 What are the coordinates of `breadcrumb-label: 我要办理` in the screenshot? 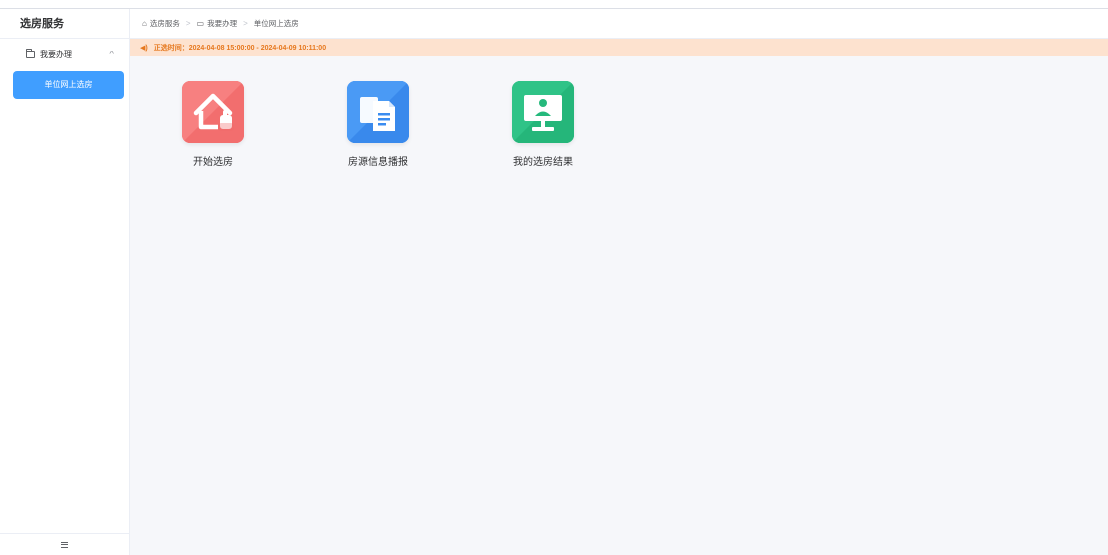 It's located at (222, 23).